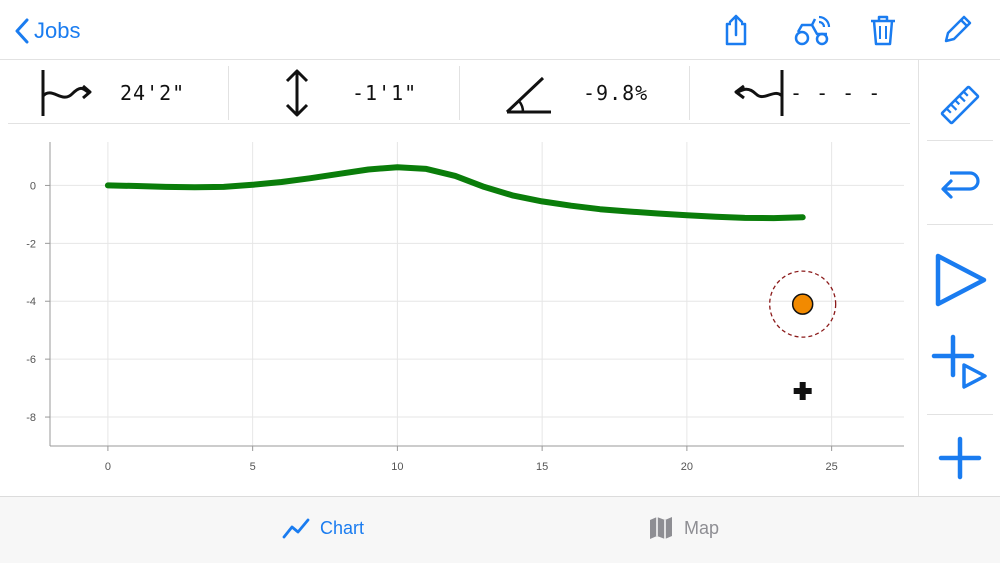  What do you see at coordinates (528, 95) in the screenshot?
I see `slope-angle-icon` at bounding box center [528, 95].